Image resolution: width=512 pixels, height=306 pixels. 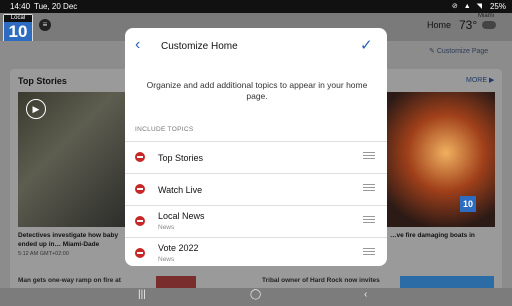 What do you see at coordinates (462, 51) in the screenshot?
I see `customize-page-label: Customize Page` at bounding box center [462, 51].